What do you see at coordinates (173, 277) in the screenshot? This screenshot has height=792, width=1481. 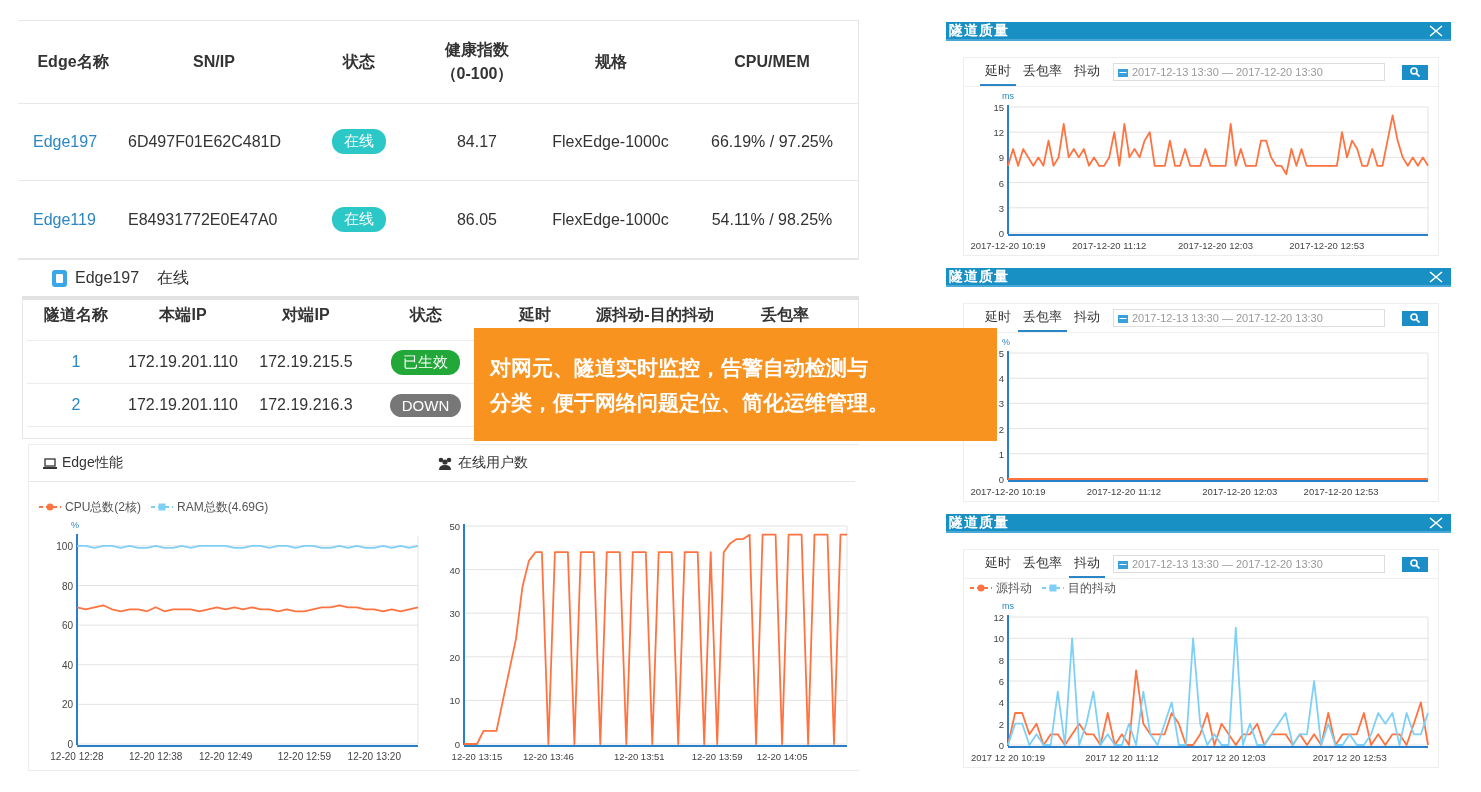 I see `edge-status: 在线` at bounding box center [173, 277].